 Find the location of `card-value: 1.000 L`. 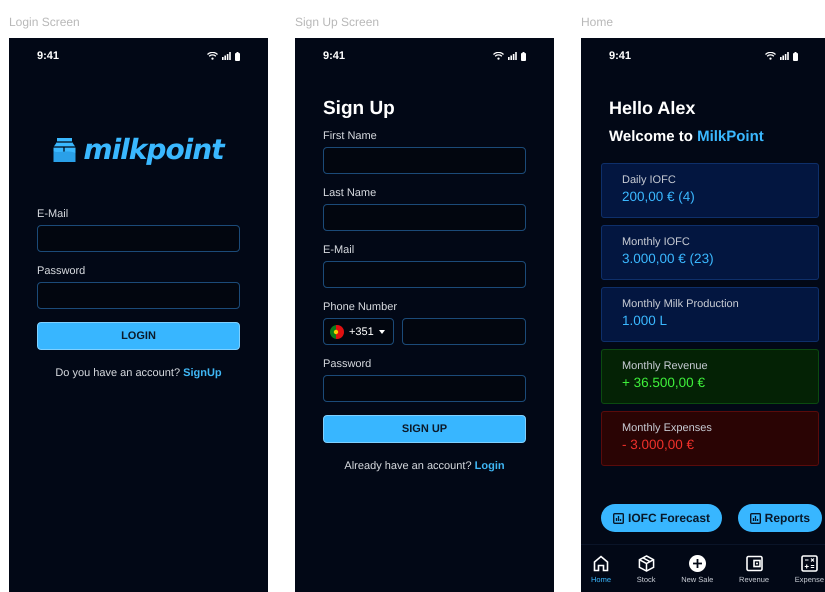

card-value: 1.000 L is located at coordinates (645, 320).